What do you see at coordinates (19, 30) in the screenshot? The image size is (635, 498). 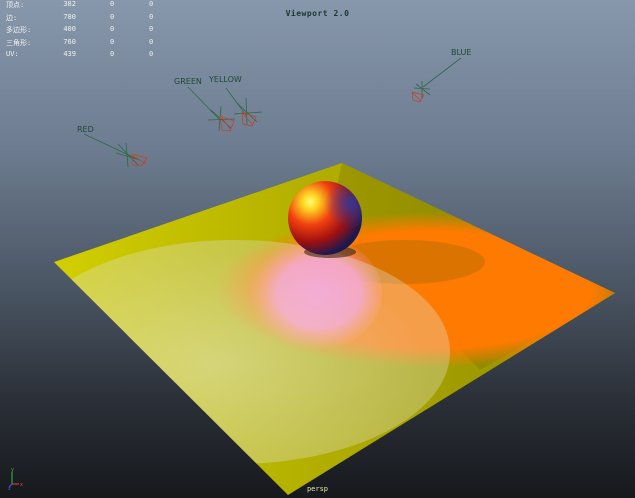 I see `hud-label: 多边形:` at bounding box center [19, 30].